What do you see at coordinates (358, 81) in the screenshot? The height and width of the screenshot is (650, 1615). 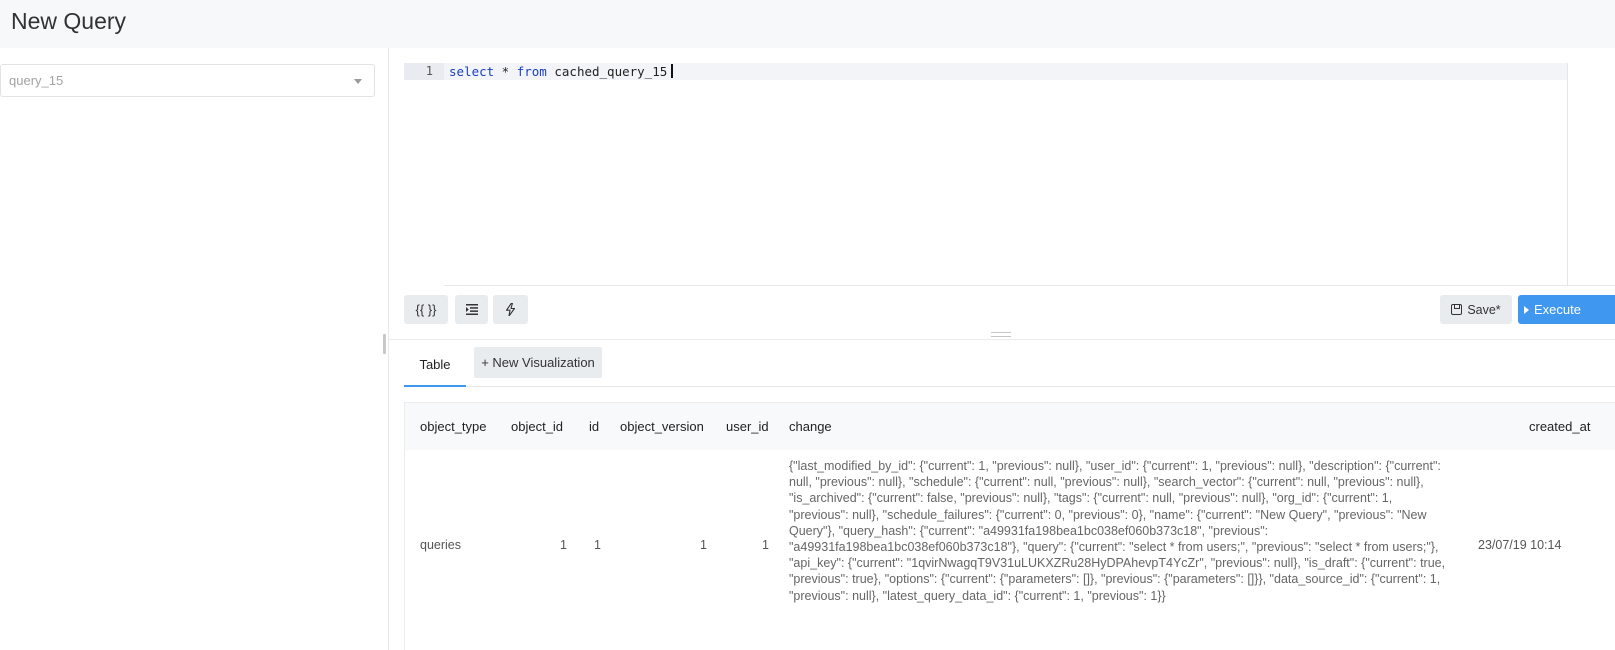 I see `chevron-down-icon` at bounding box center [358, 81].